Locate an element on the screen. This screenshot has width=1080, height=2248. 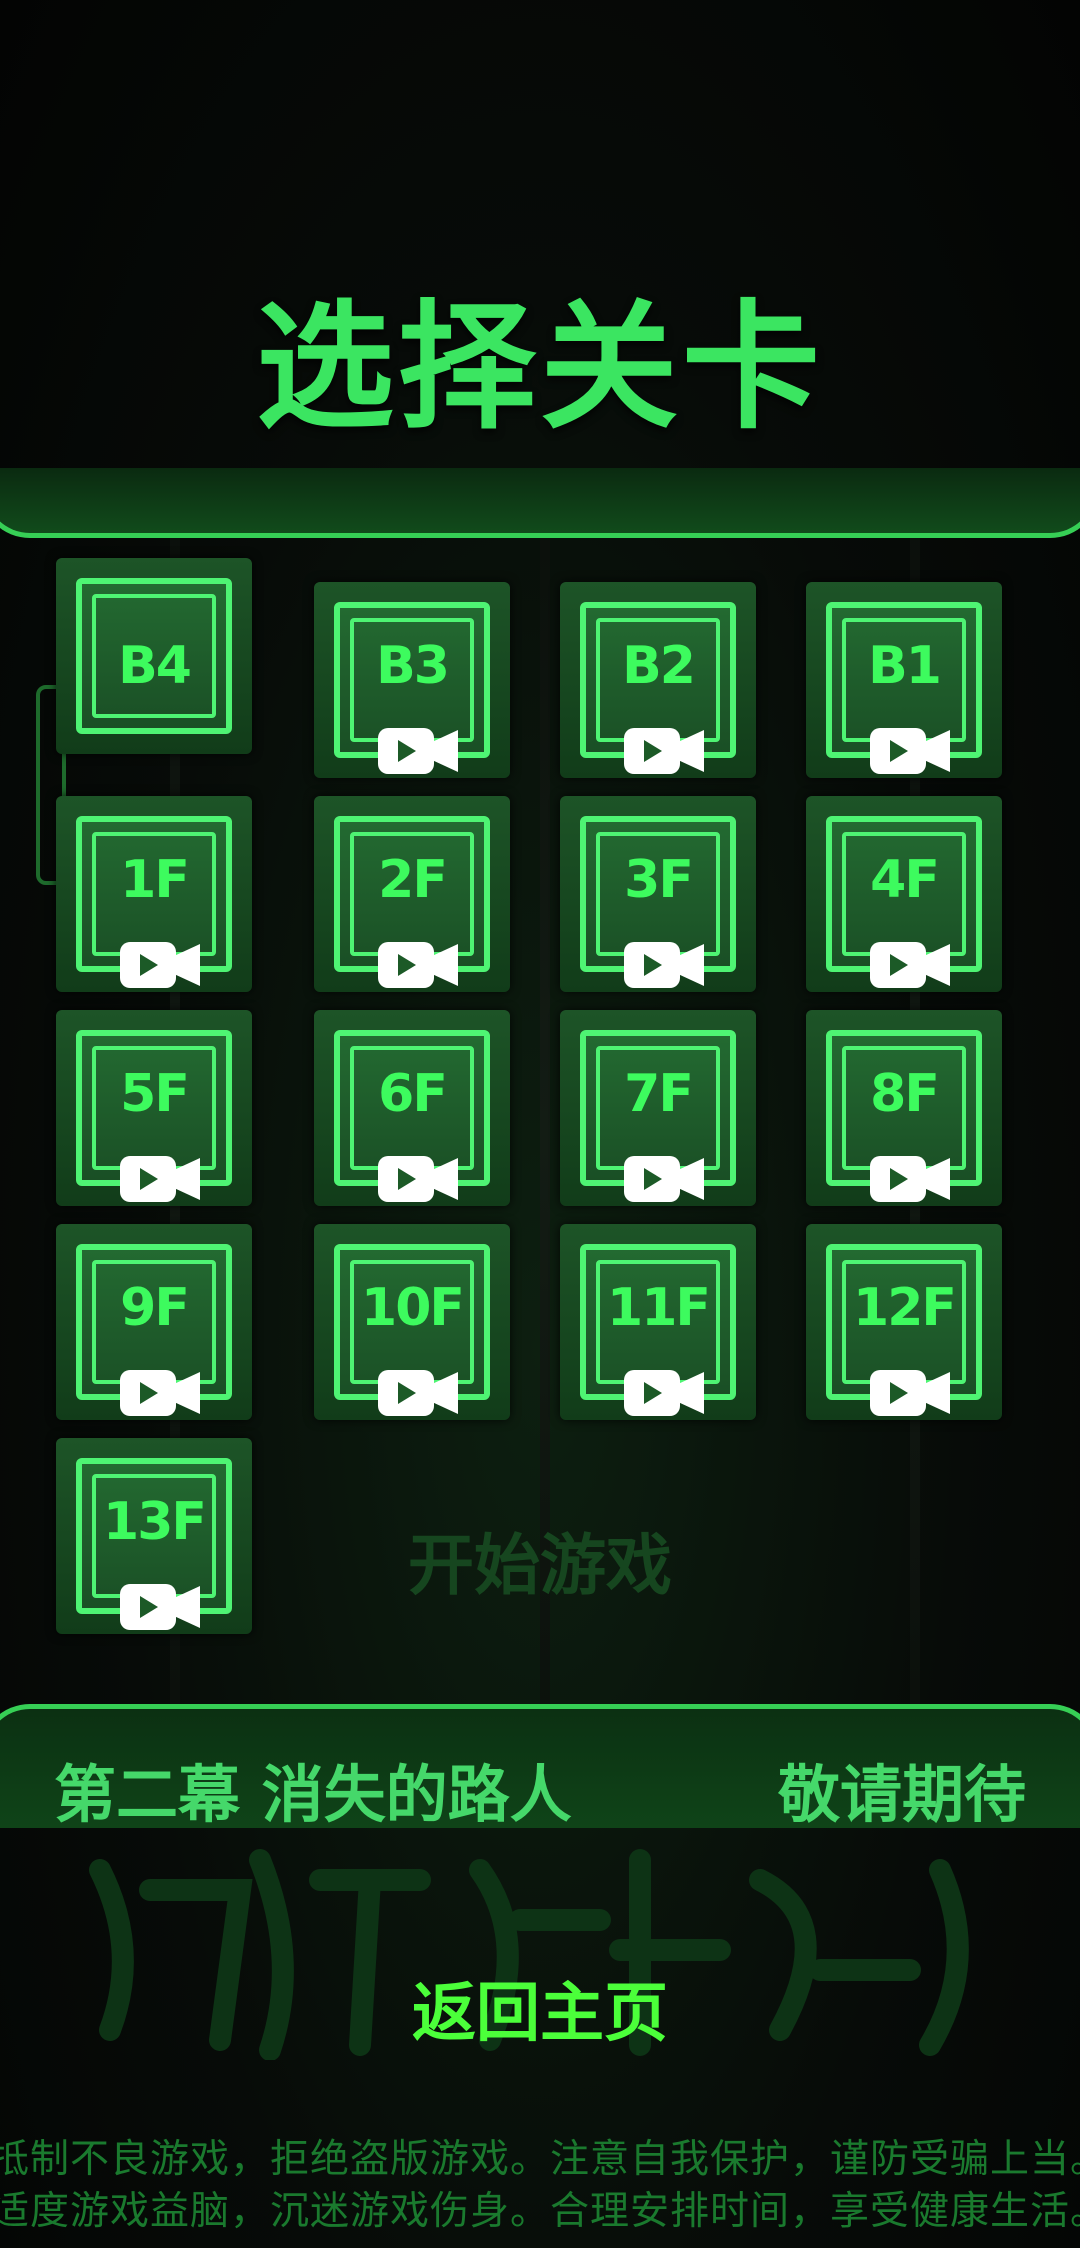
level-tile: 13F is located at coordinates (154, 1536).